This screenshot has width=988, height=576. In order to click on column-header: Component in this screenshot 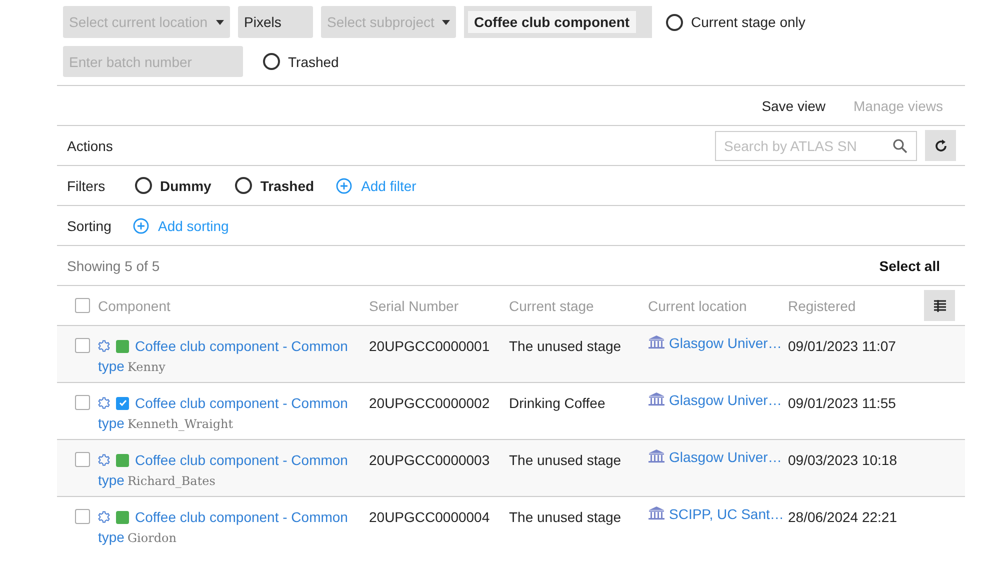, I will do `click(134, 306)`.